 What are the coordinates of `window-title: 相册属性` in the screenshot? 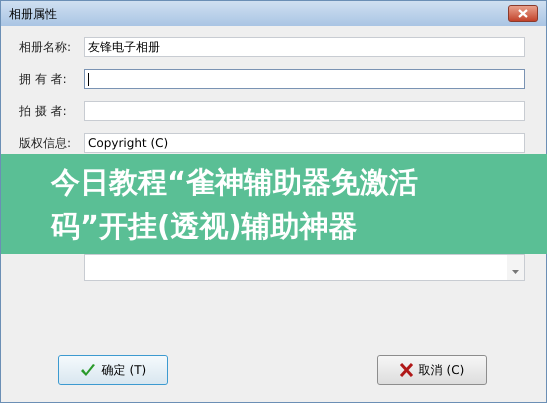 It's located at (33, 14).